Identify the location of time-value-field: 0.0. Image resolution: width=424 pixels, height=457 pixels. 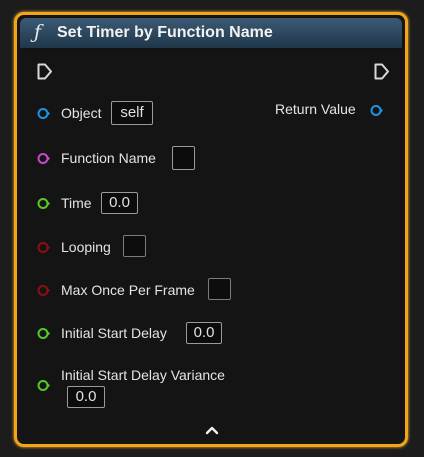
(119, 203).